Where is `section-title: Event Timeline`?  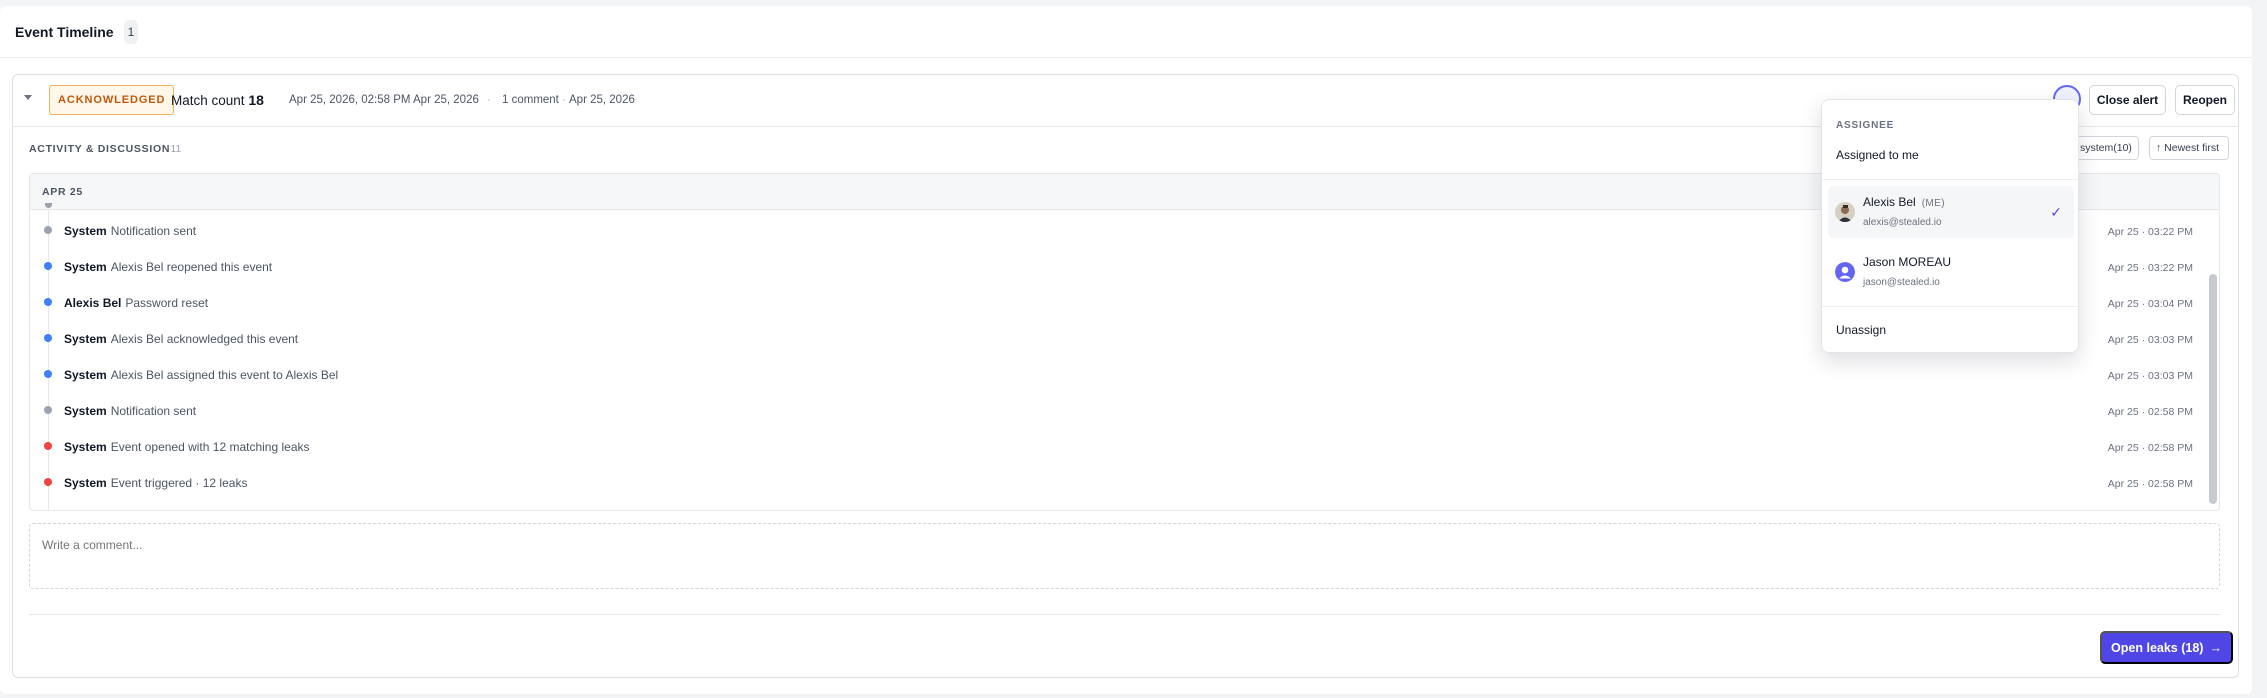 section-title: Event Timeline is located at coordinates (64, 31).